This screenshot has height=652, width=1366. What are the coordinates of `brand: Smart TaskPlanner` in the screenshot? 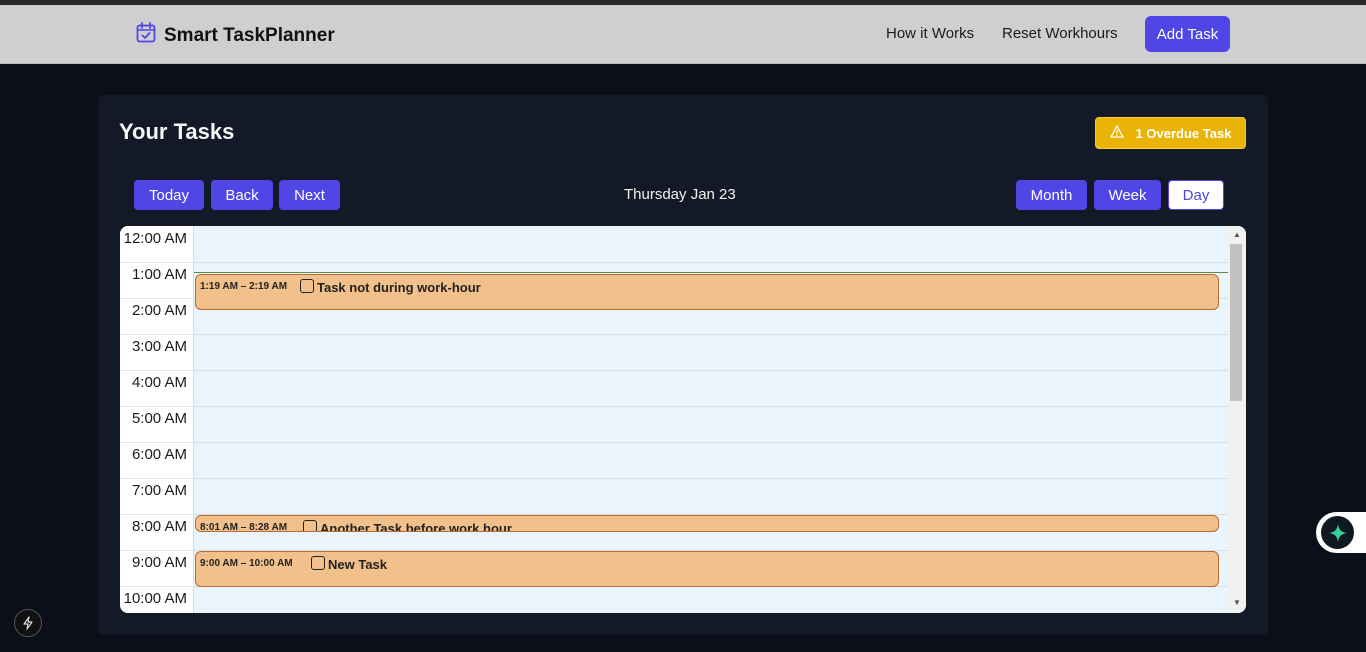 It's located at (235, 35).